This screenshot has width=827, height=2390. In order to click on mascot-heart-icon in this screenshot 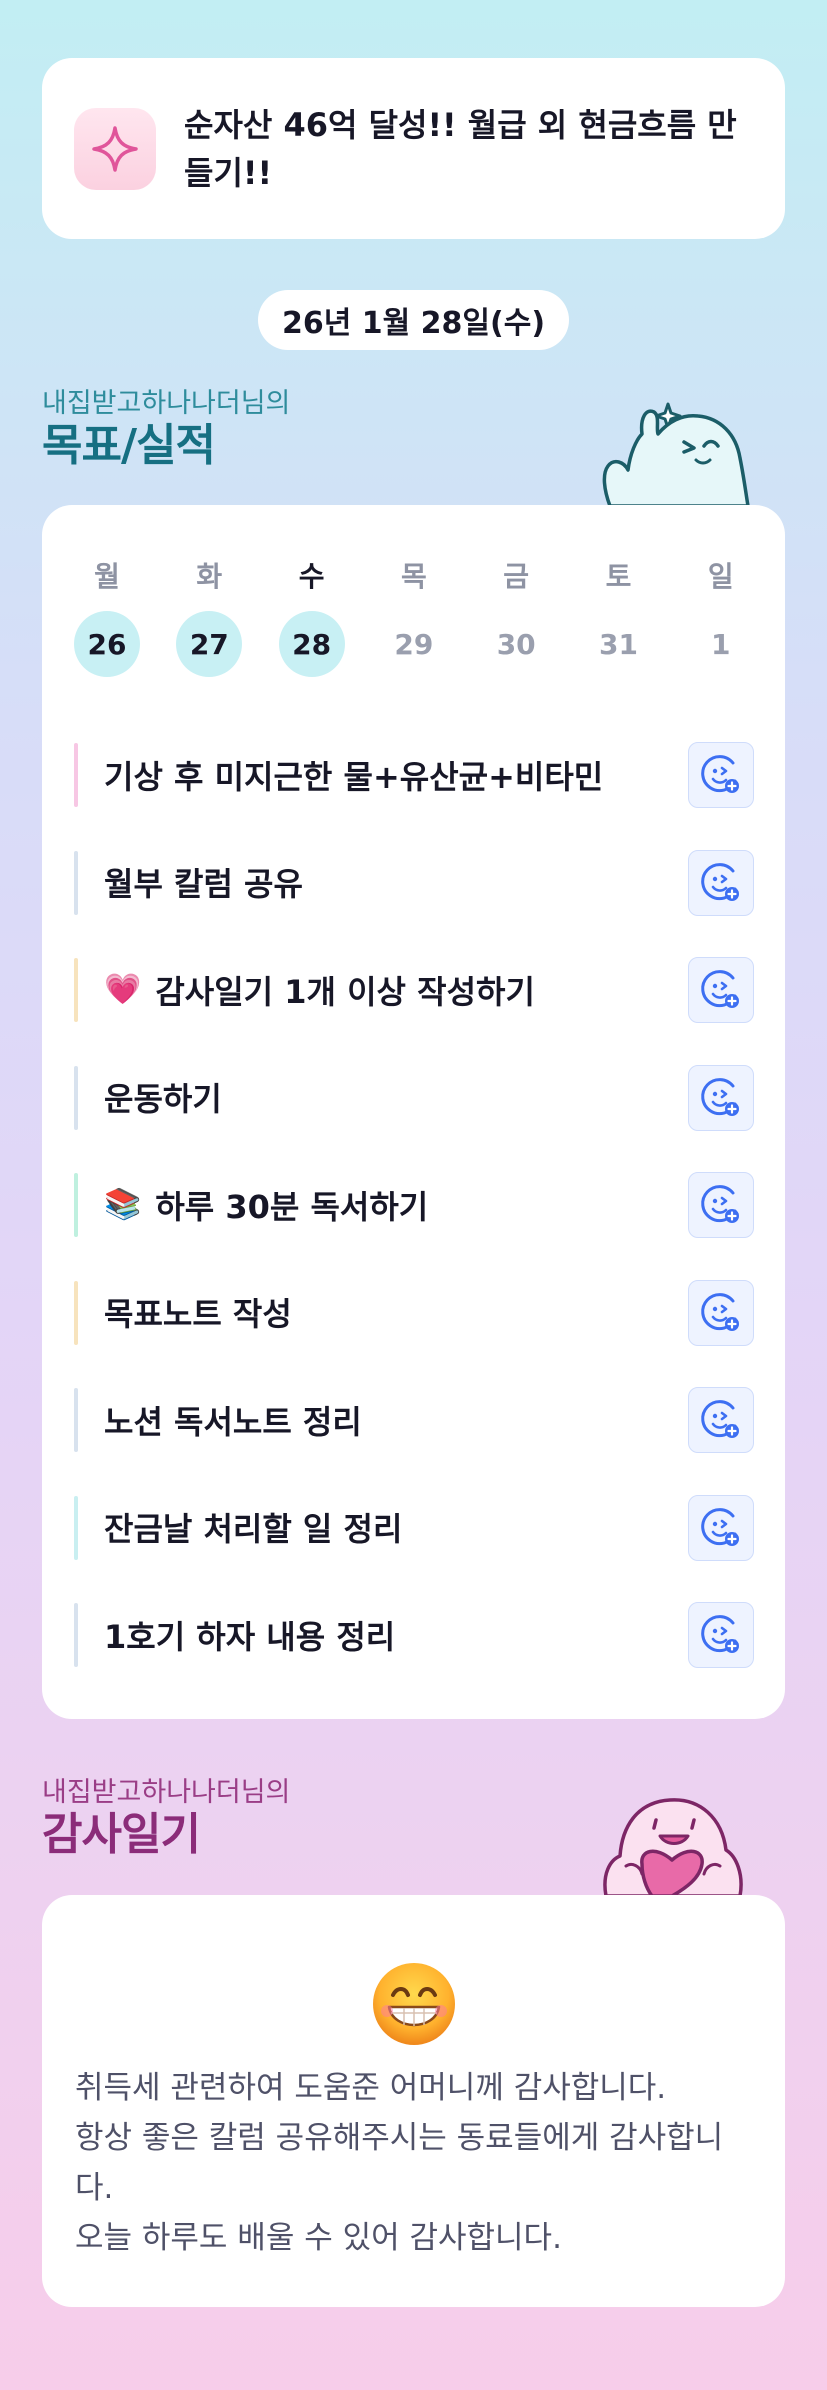, I will do `click(673, 1847)`.